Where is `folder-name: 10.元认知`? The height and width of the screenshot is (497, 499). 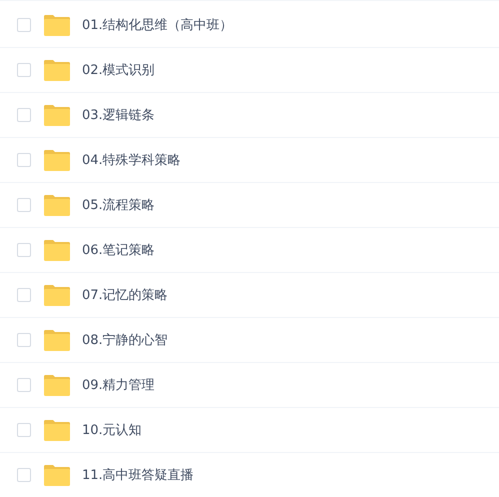 folder-name: 10.元认知 is located at coordinates (112, 430).